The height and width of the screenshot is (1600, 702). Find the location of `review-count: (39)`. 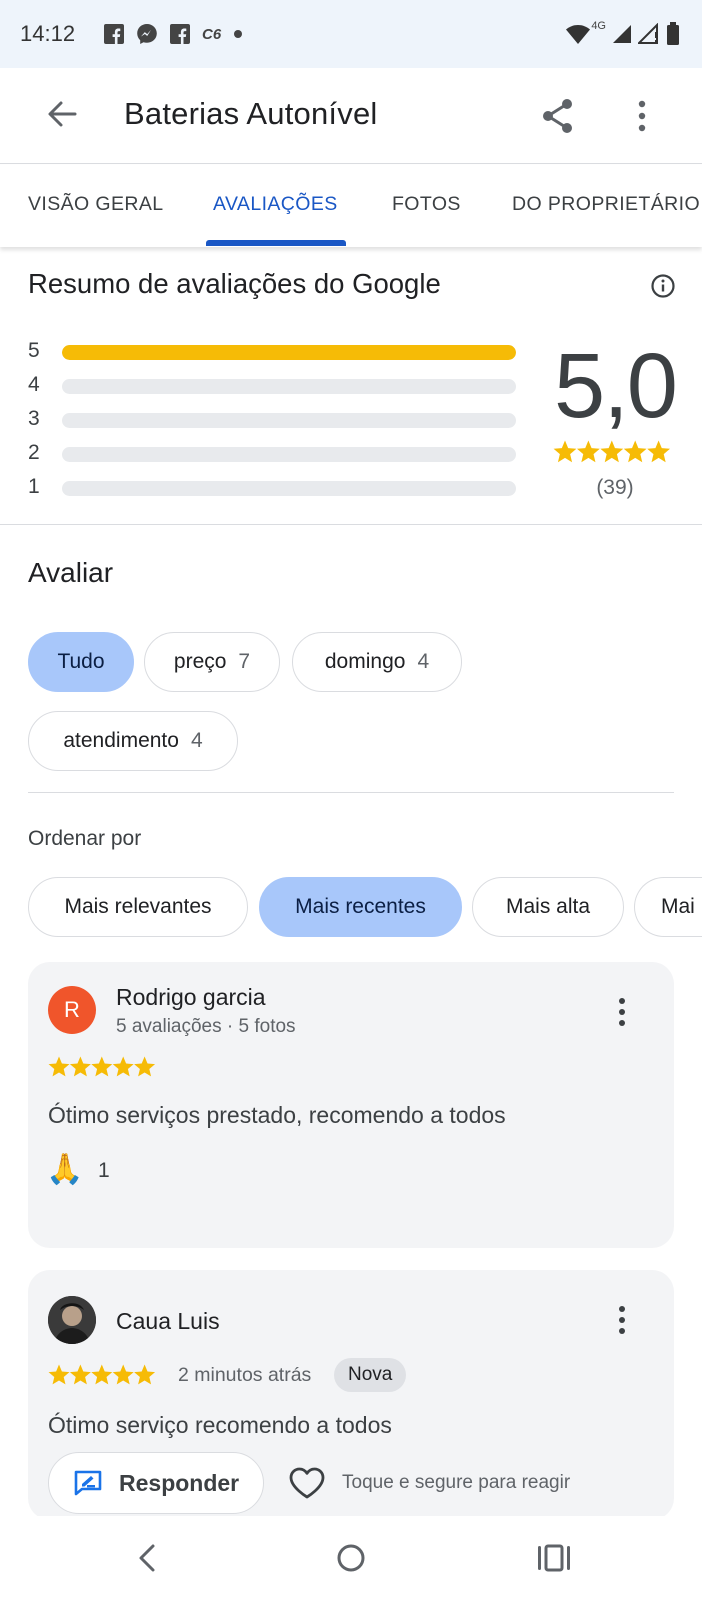

review-count: (39) is located at coordinates (615, 487).